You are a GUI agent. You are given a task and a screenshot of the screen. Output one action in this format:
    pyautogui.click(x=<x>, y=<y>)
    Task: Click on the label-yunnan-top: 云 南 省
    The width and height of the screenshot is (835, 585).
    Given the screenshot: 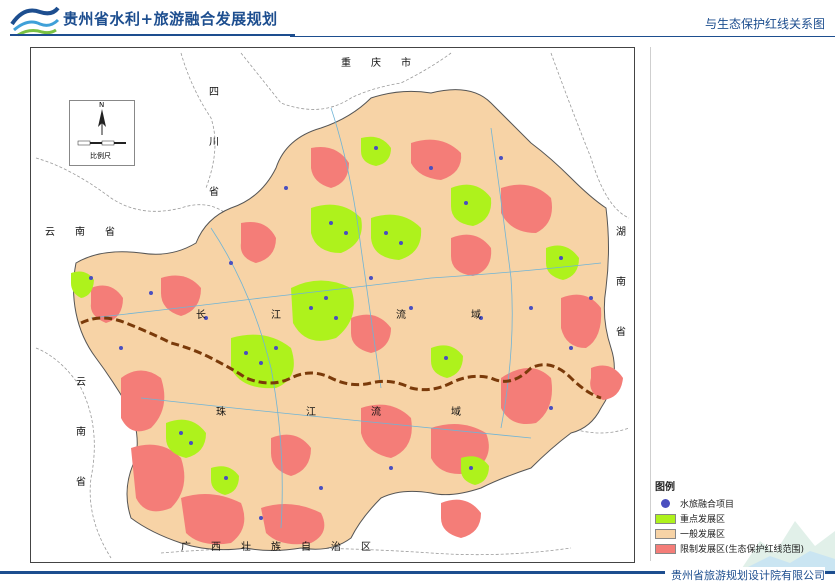 What is the action you would take?
    pyautogui.click(x=80, y=232)
    